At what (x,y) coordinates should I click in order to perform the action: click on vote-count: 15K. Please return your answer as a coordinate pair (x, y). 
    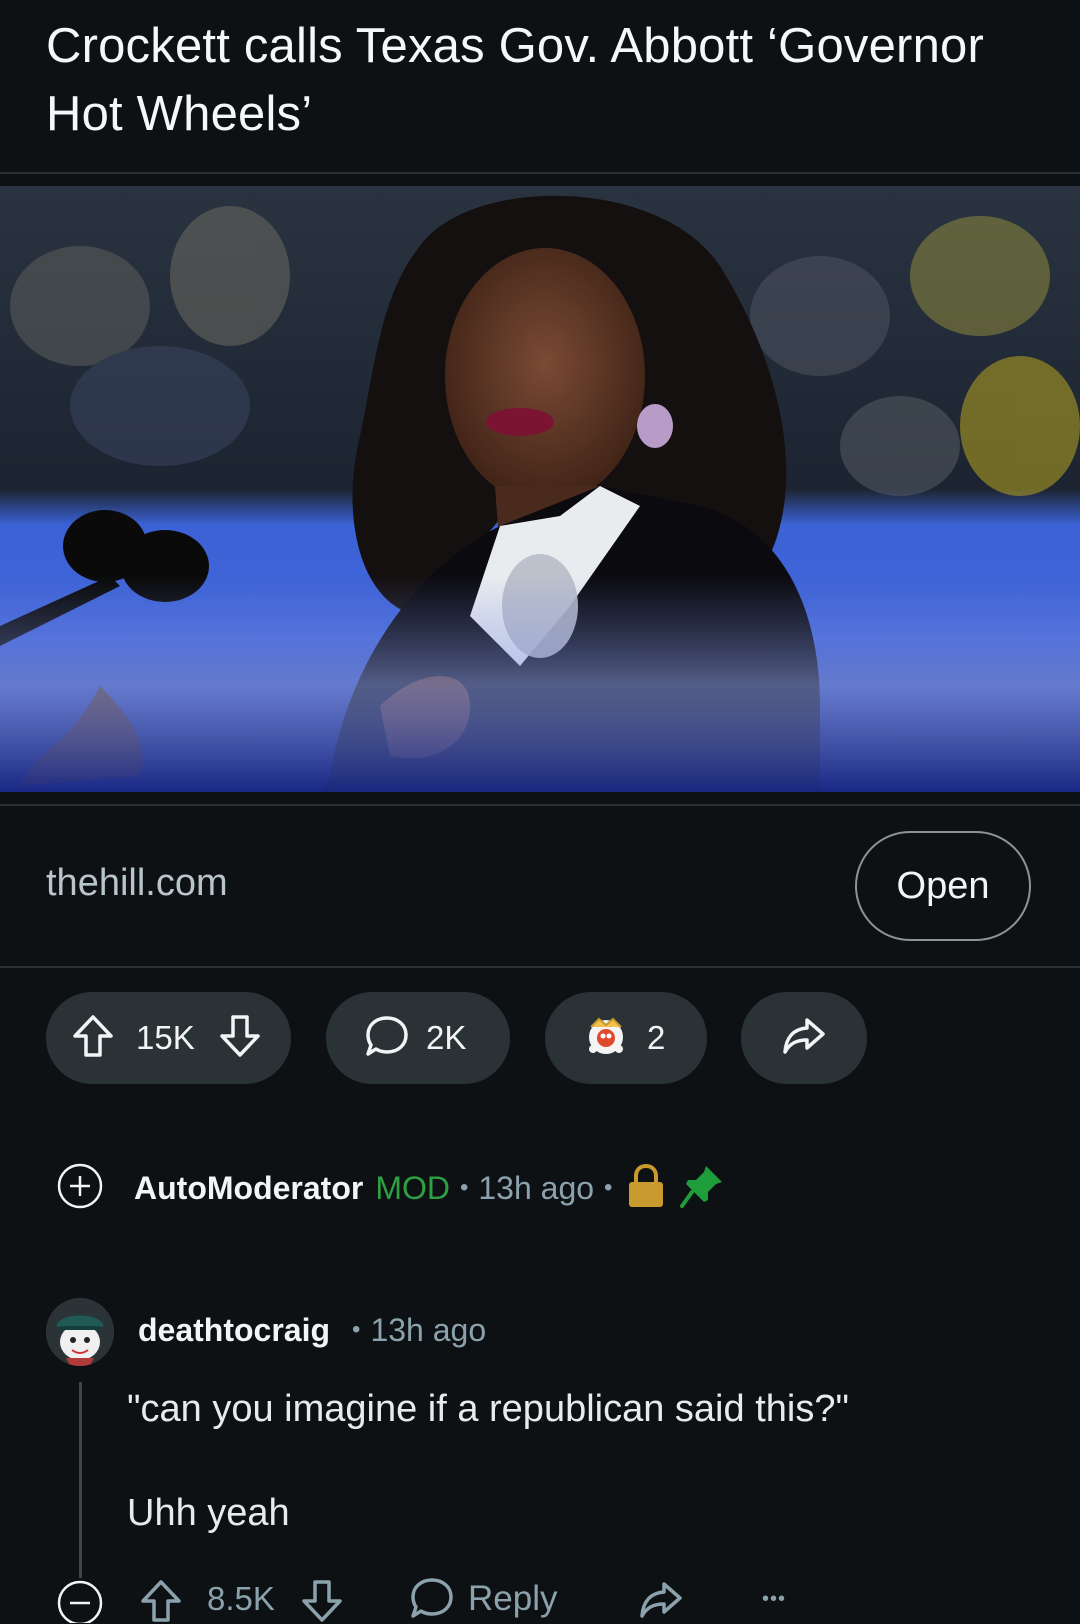
    Looking at the image, I should click on (165, 1037).